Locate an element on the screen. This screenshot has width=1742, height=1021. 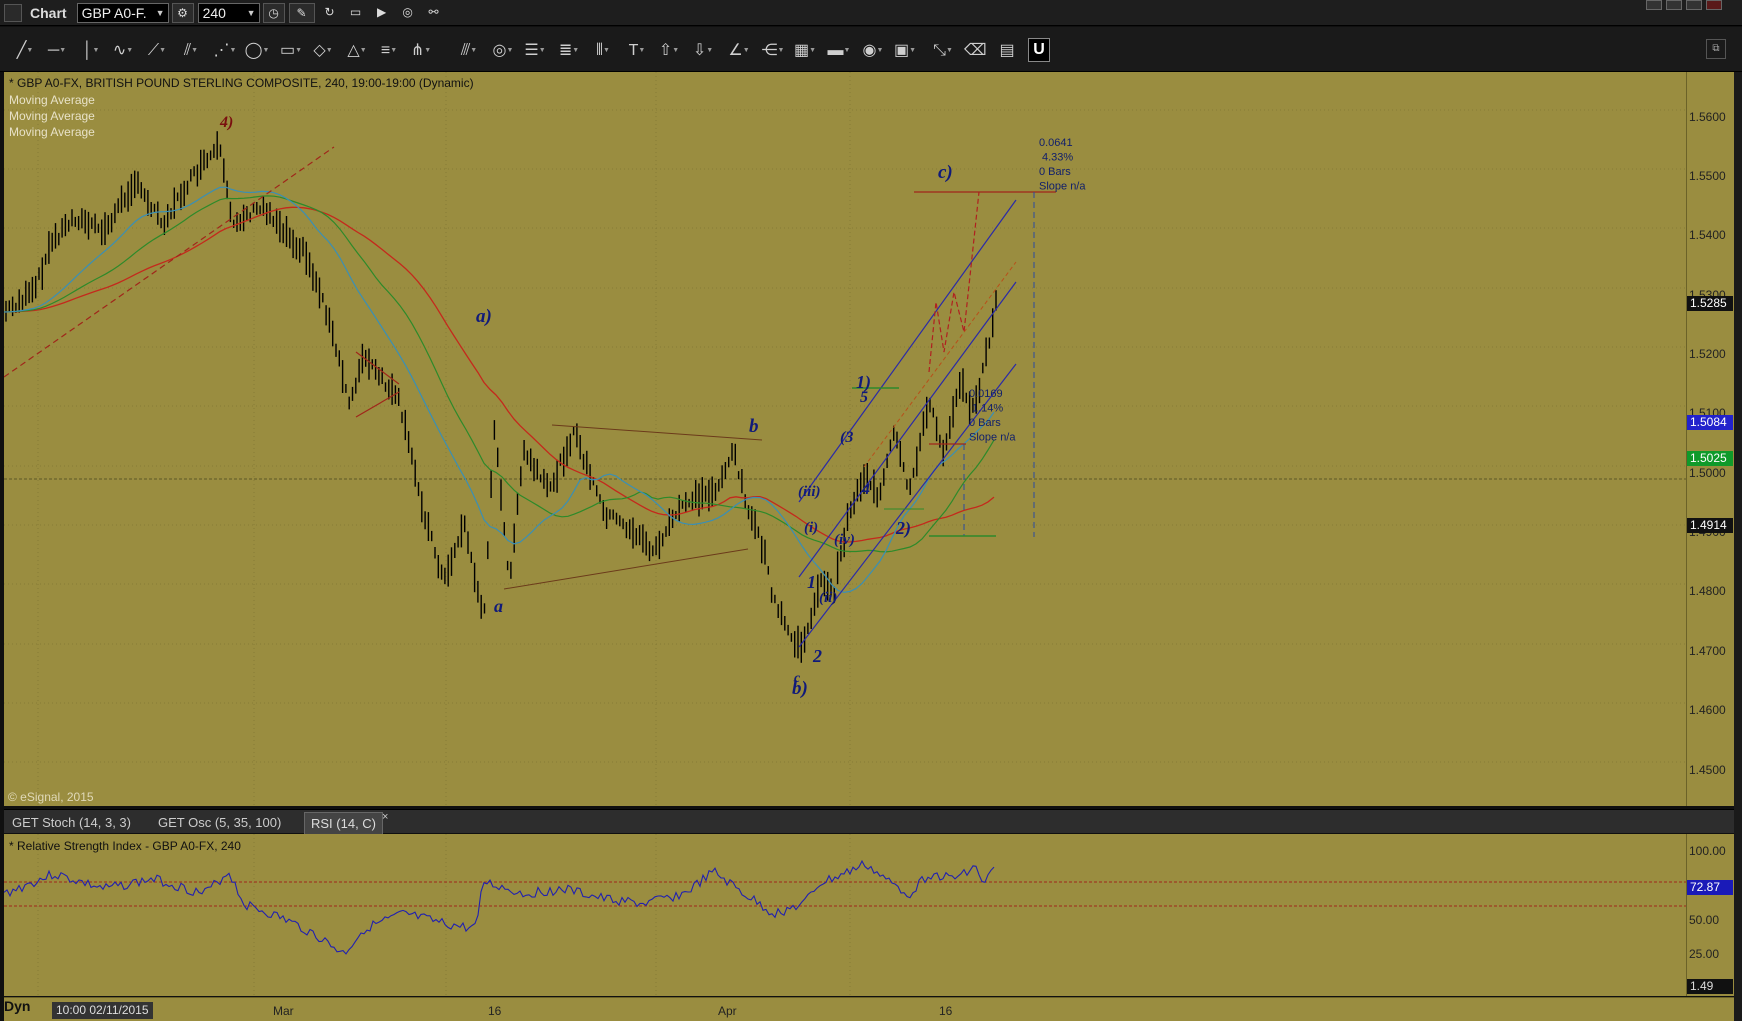
card-icon: ▭ is located at coordinates (356, 13).